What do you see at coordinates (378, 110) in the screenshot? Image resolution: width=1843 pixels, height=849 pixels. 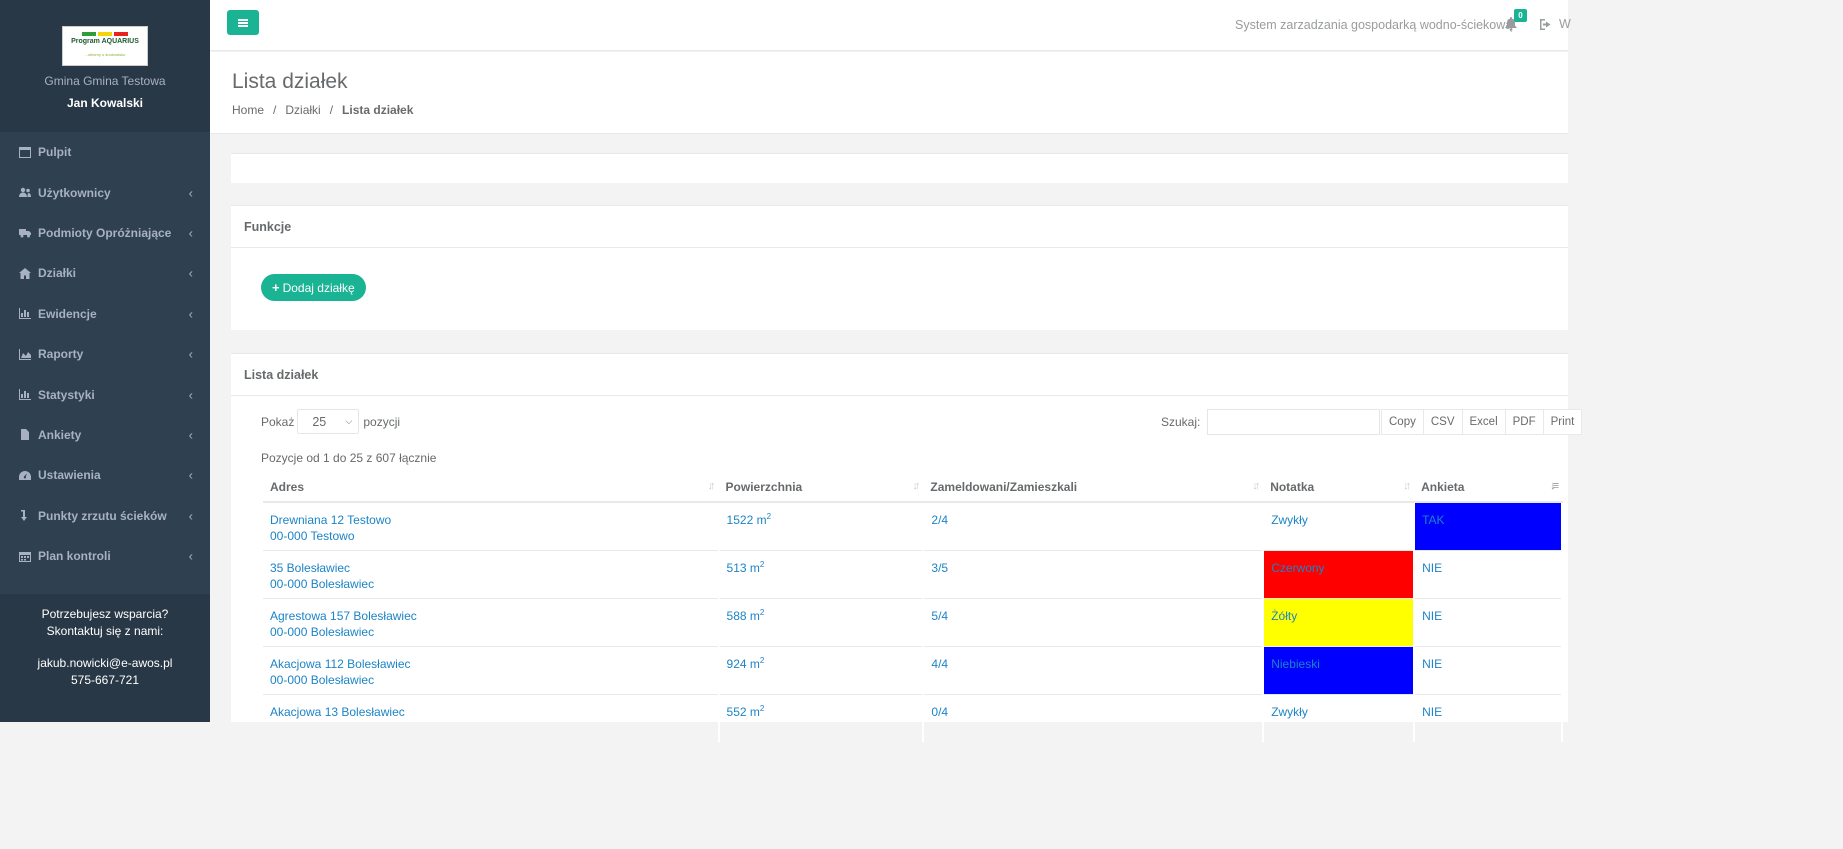 I see `breadcrumb-current: Lista działek` at bounding box center [378, 110].